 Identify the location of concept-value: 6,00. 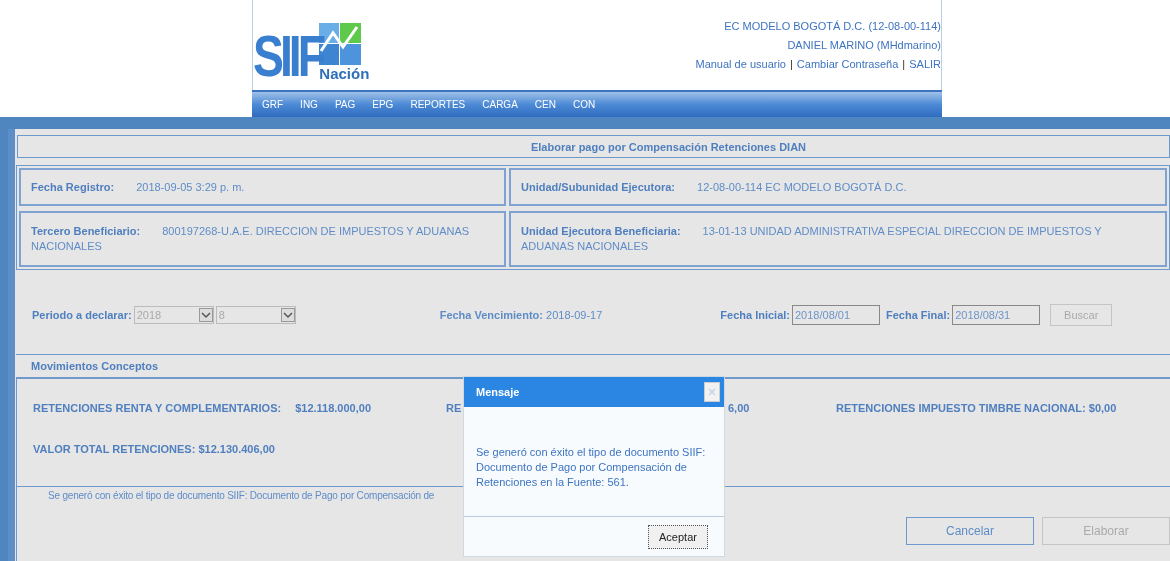
(739, 408).